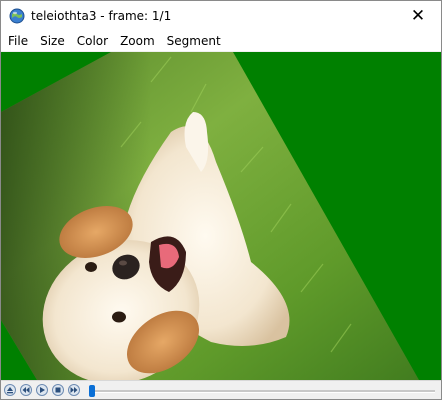 The width and height of the screenshot is (442, 400). I want to click on close-button: ✕, so click(418, 16).